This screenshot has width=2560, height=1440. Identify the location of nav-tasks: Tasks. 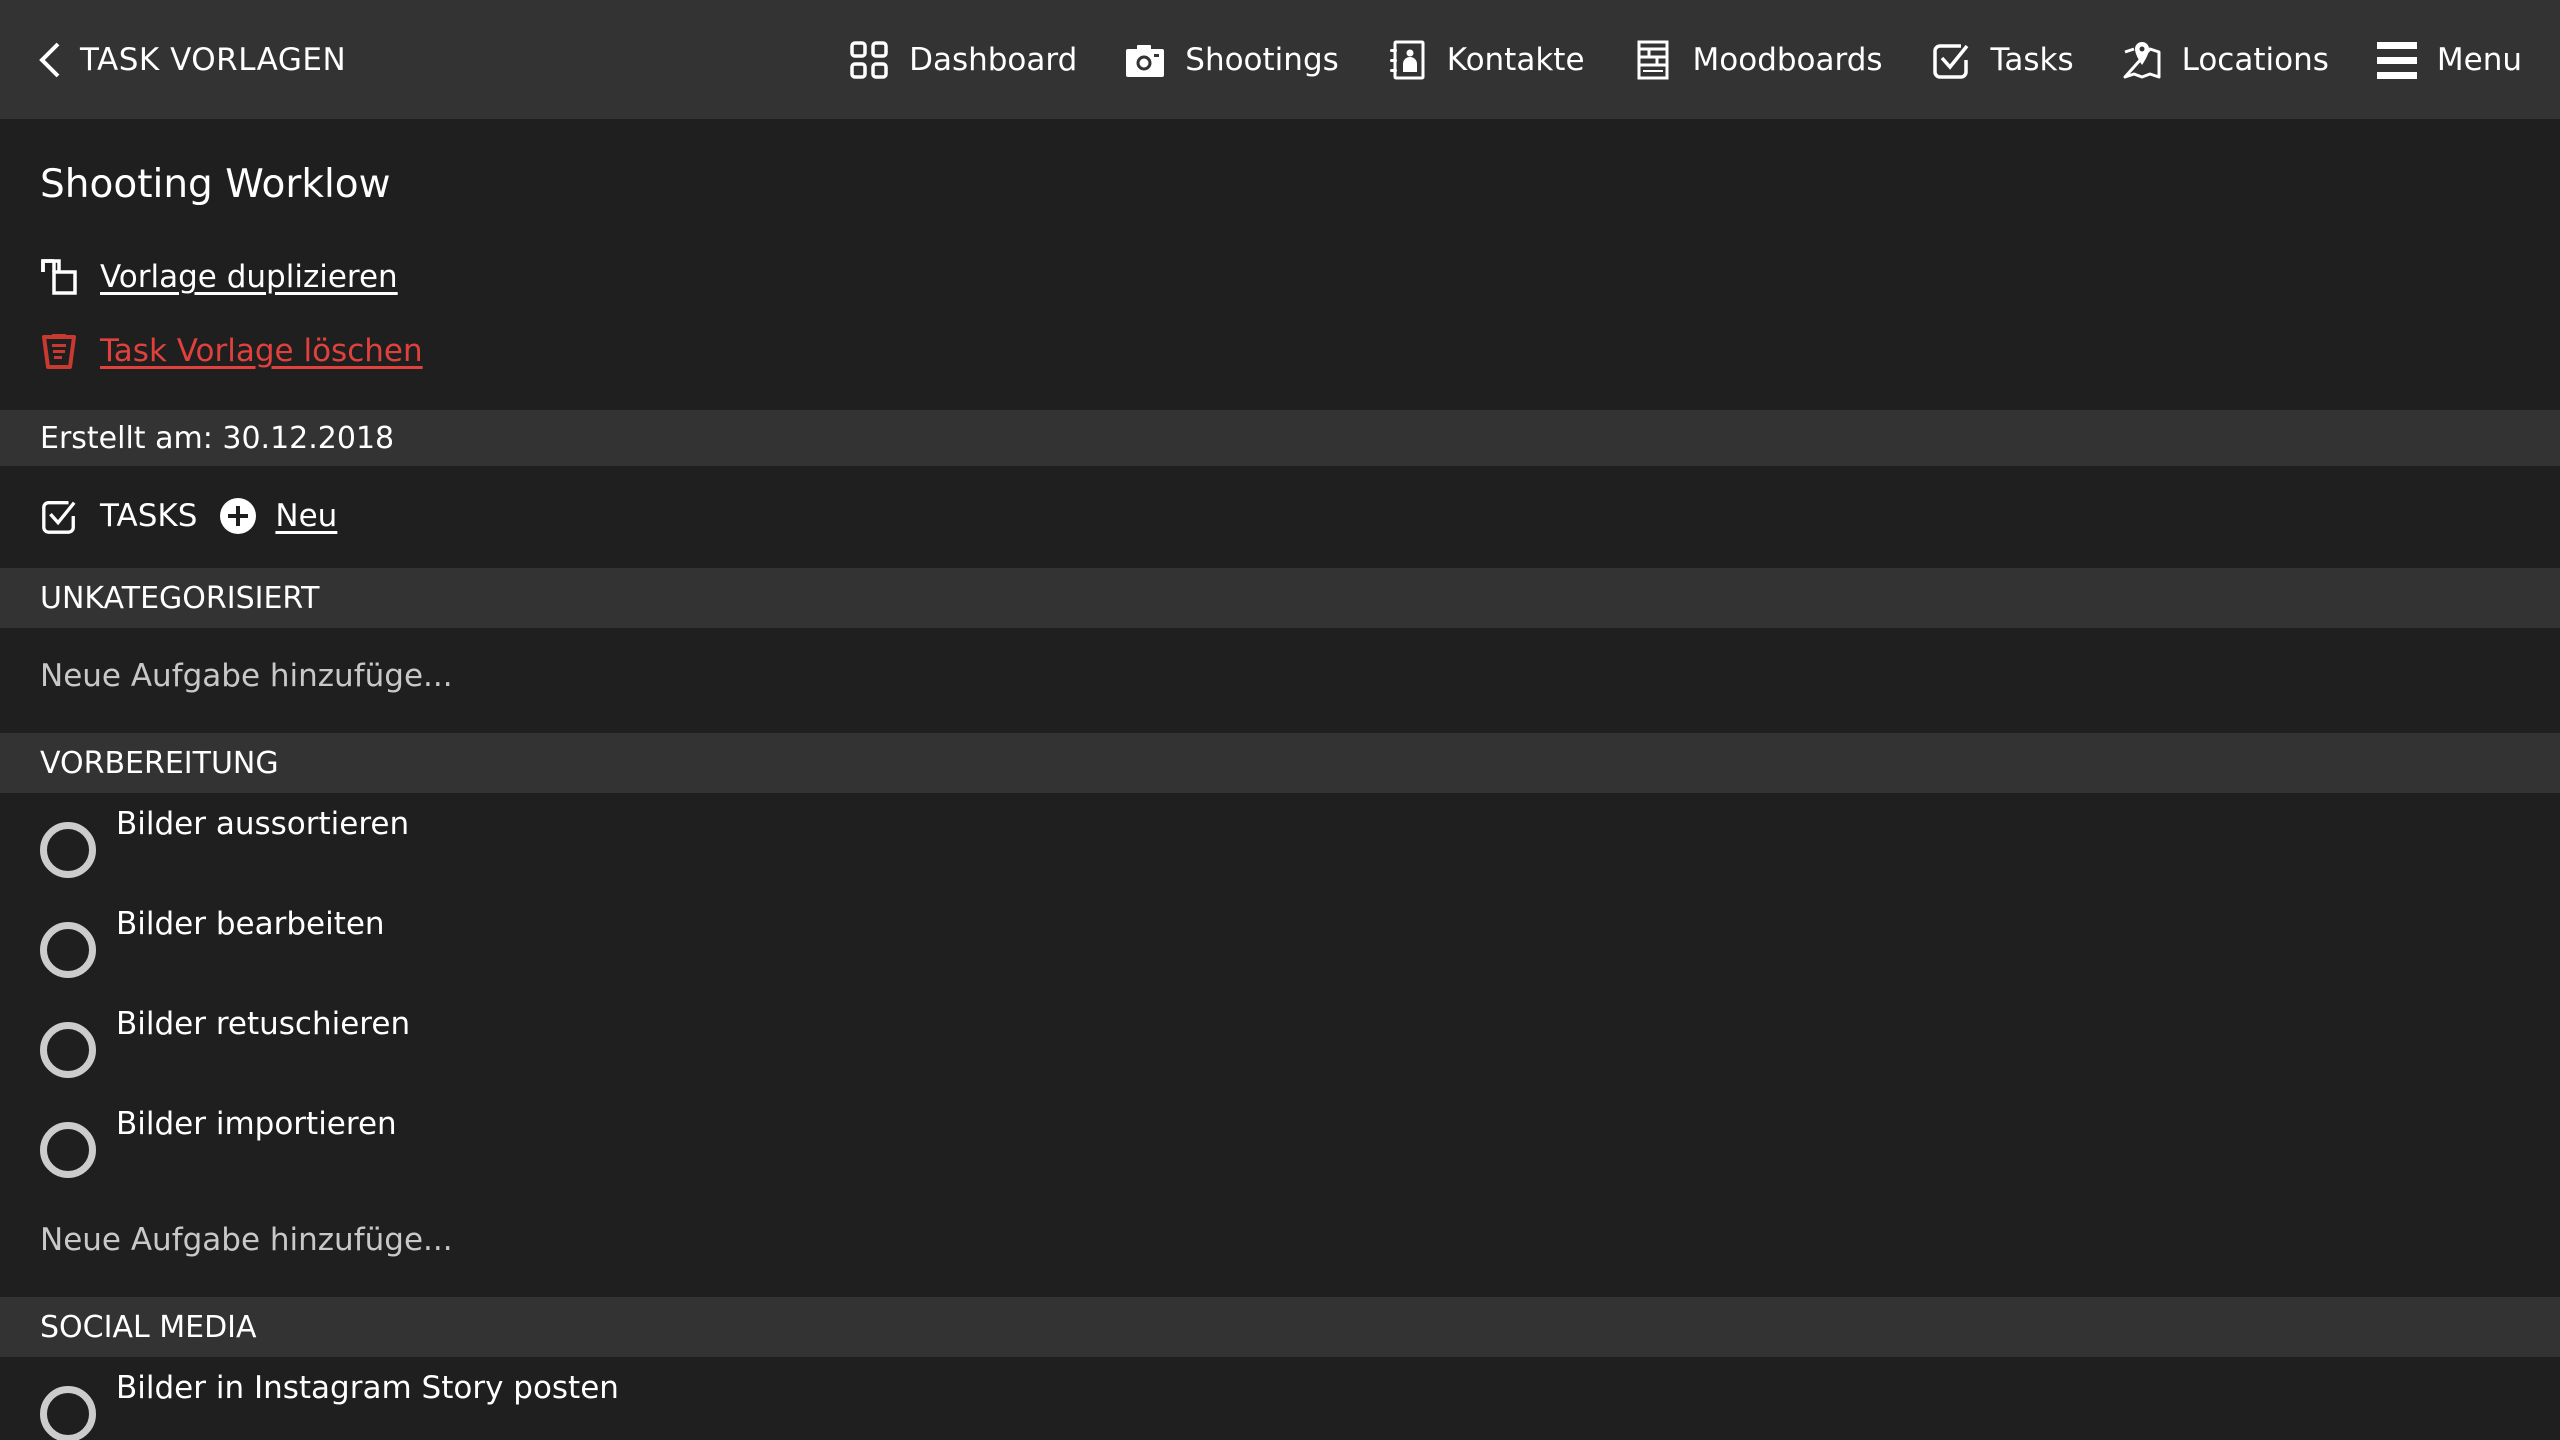
(2002, 60).